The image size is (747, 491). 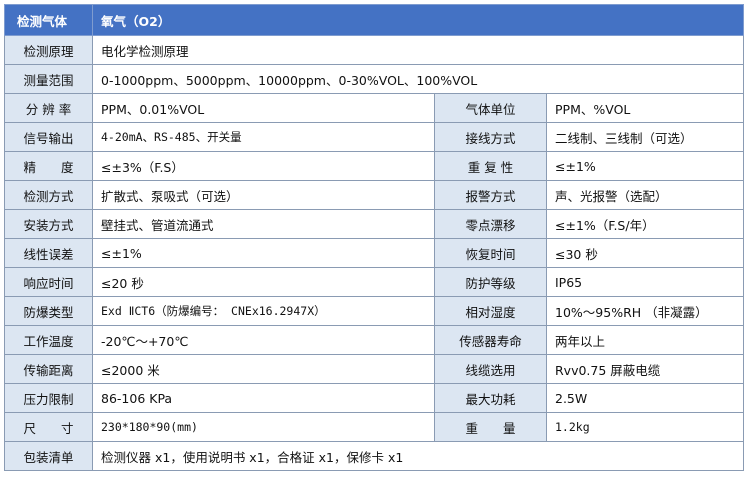 I want to click on row-value-right: 1.2kg, so click(x=645, y=427).